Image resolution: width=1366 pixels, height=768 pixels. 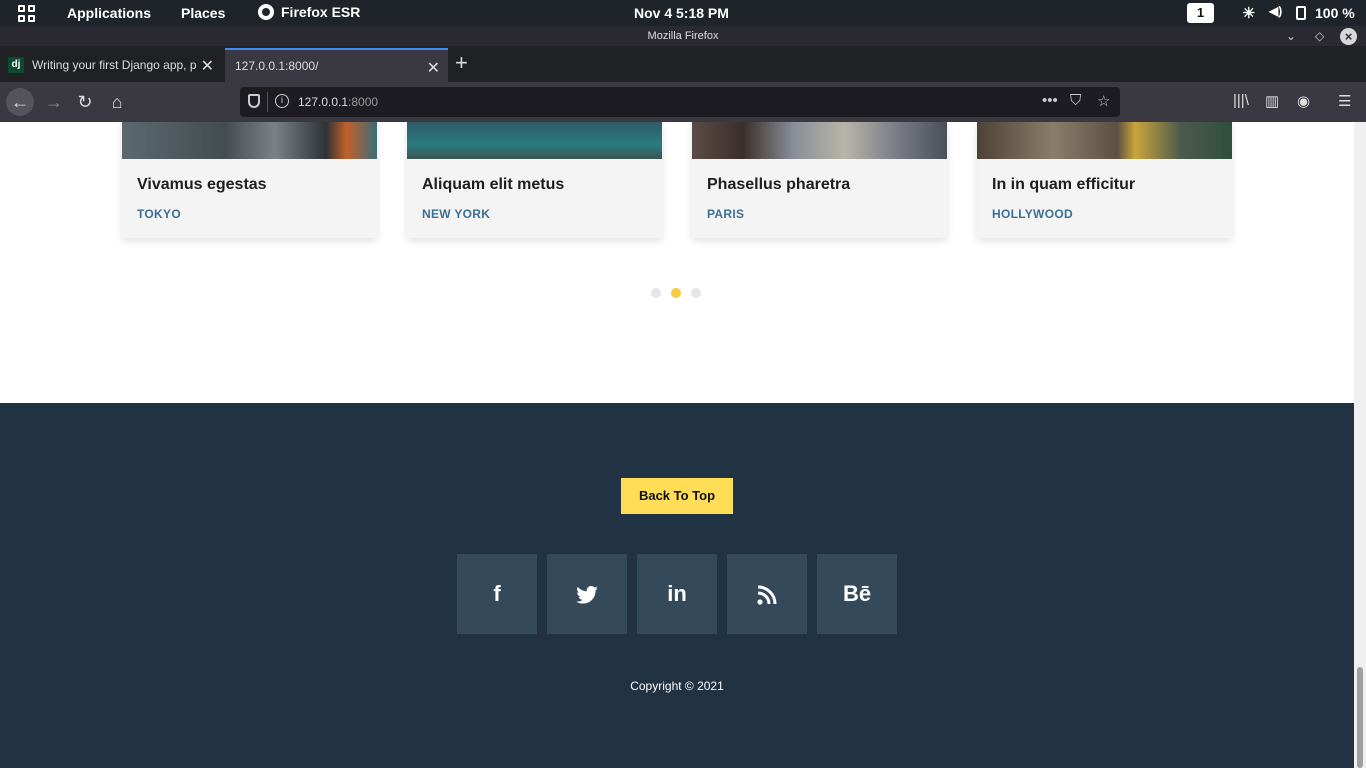 What do you see at coordinates (16, 65) in the screenshot?
I see `django-favicon-icon: dj` at bounding box center [16, 65].